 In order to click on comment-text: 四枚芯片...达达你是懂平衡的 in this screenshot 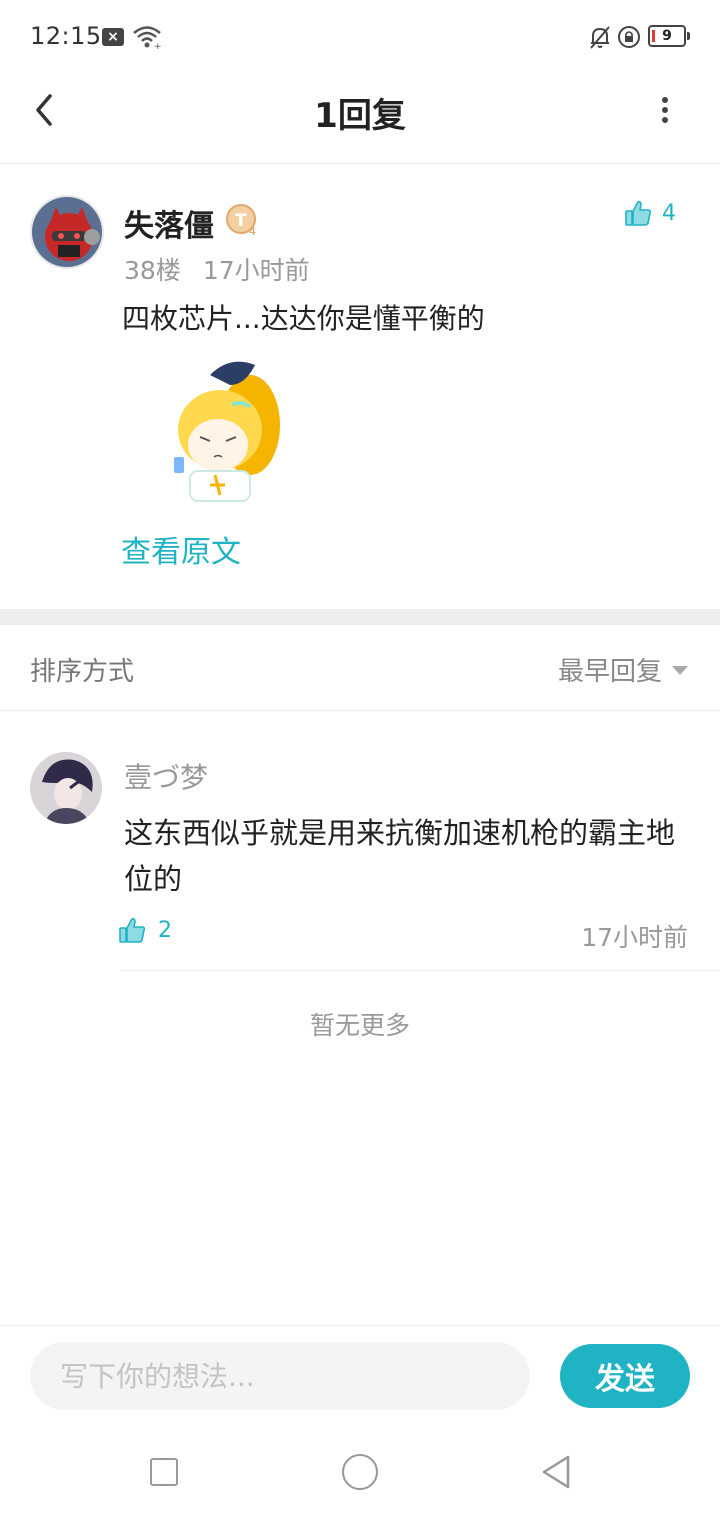, I will do `click(303, 318)`.